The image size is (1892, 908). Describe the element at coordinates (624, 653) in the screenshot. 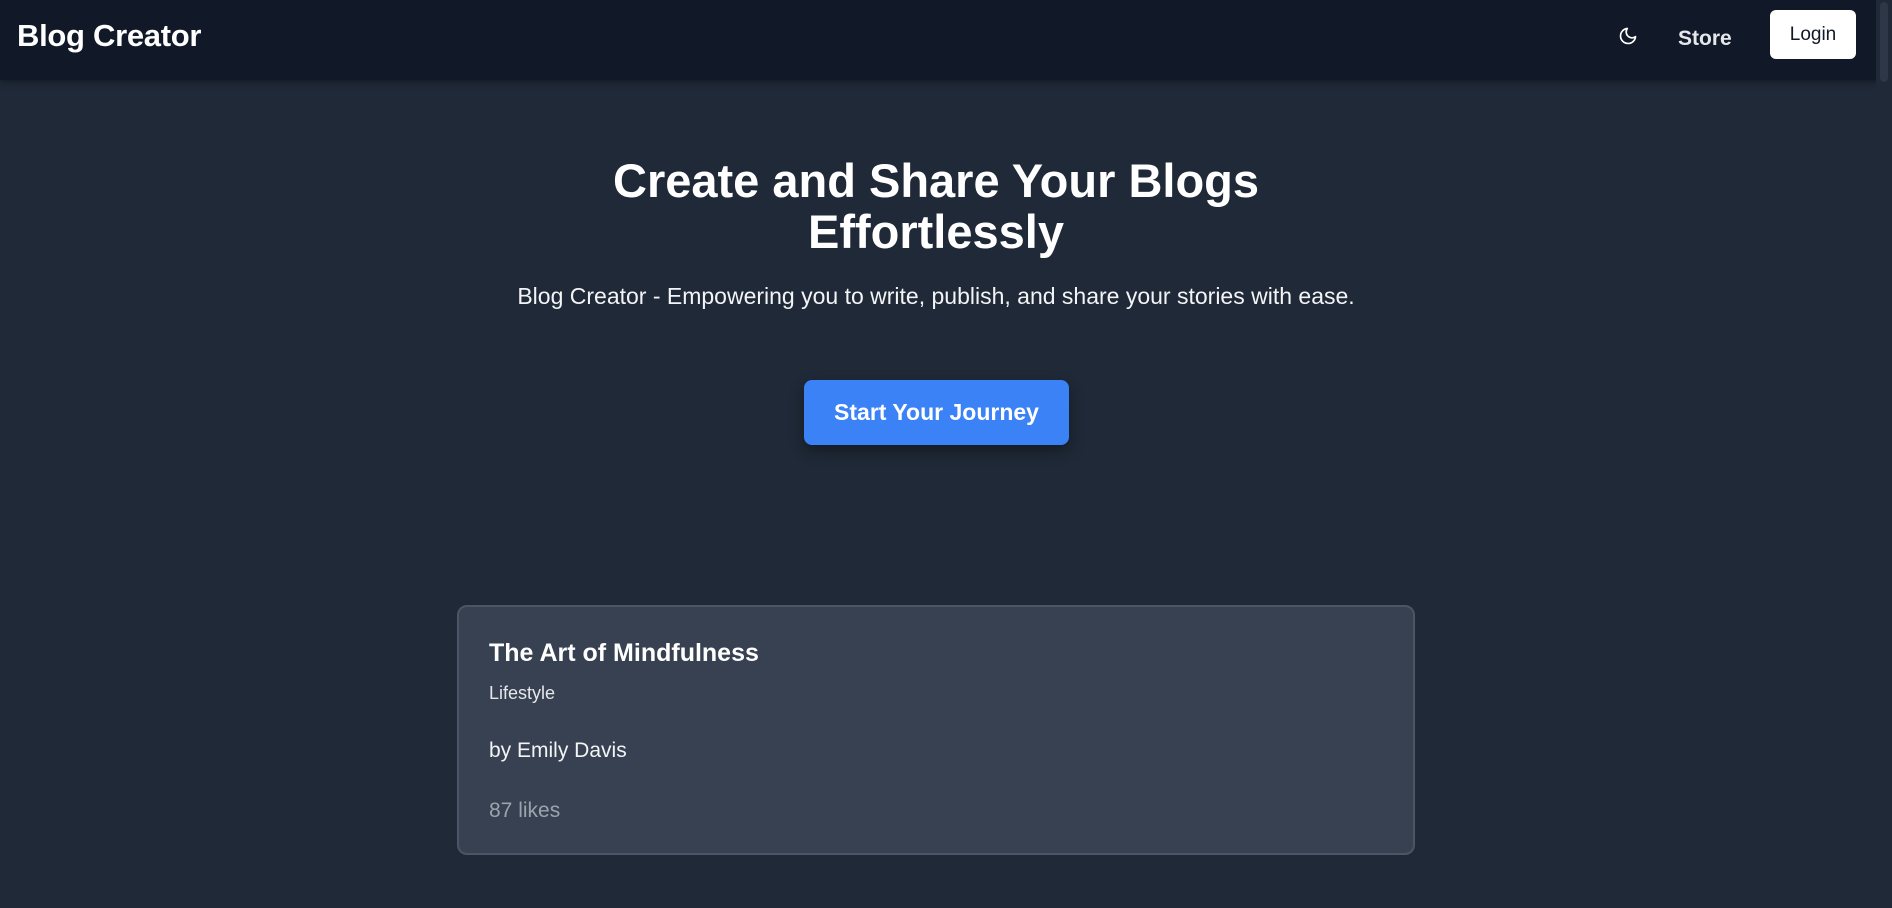

I see `blog-card-title: The Art of Mindfulness` at that location.